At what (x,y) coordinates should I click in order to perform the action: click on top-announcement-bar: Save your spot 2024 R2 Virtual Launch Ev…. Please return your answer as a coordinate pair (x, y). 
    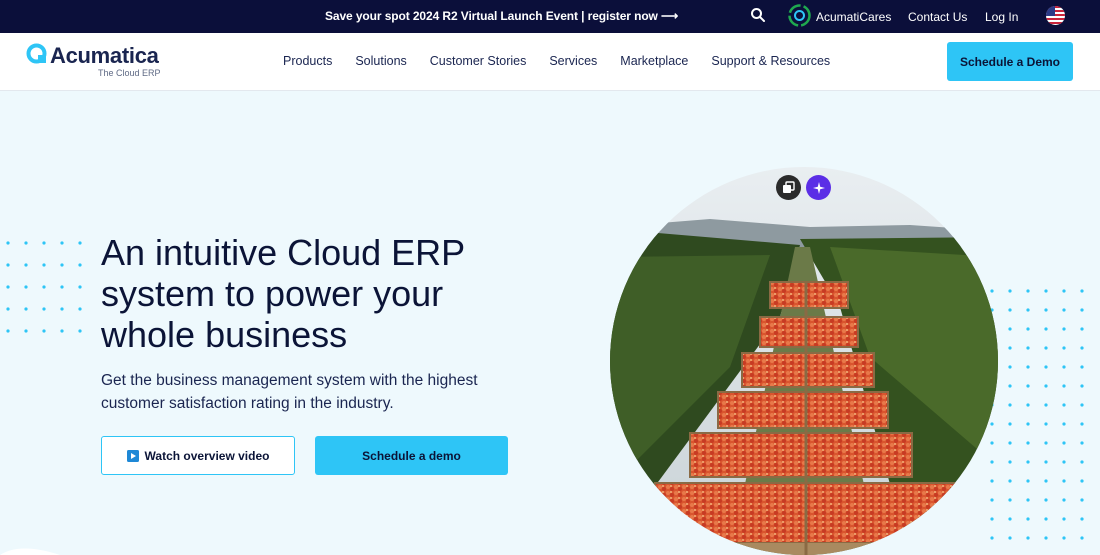
    Looking at the image, I should click on (550, 16).